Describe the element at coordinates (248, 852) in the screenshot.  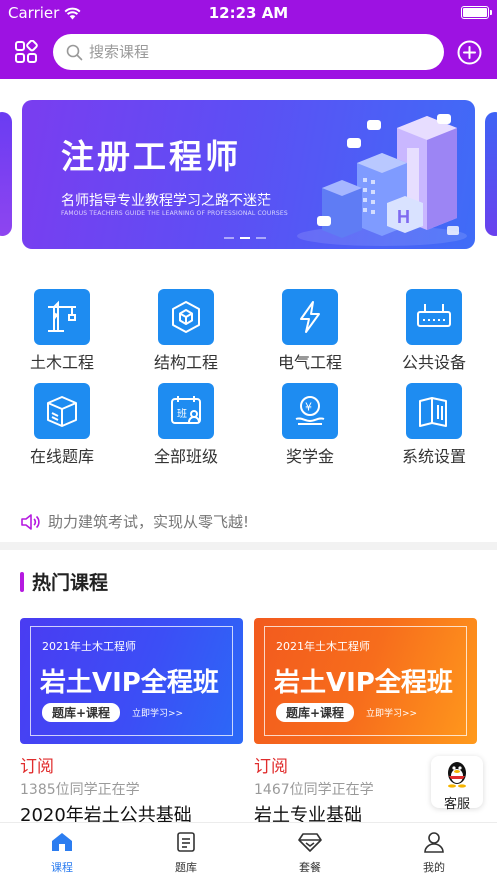
I see `bottom-tab-bar: 课程 题库 套餐 我的` at that location.